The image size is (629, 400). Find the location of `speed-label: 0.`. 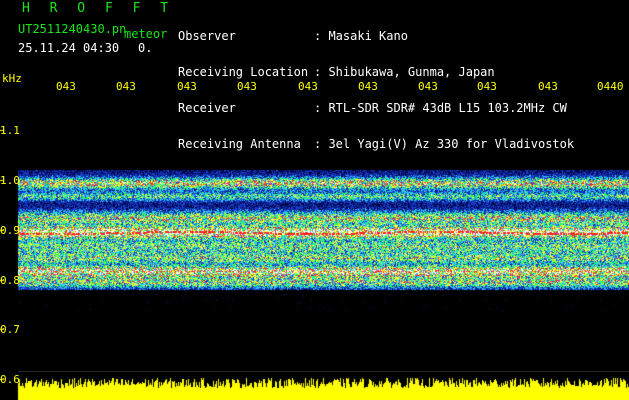

speed-label: 0. is located at coordinates (145, 48).